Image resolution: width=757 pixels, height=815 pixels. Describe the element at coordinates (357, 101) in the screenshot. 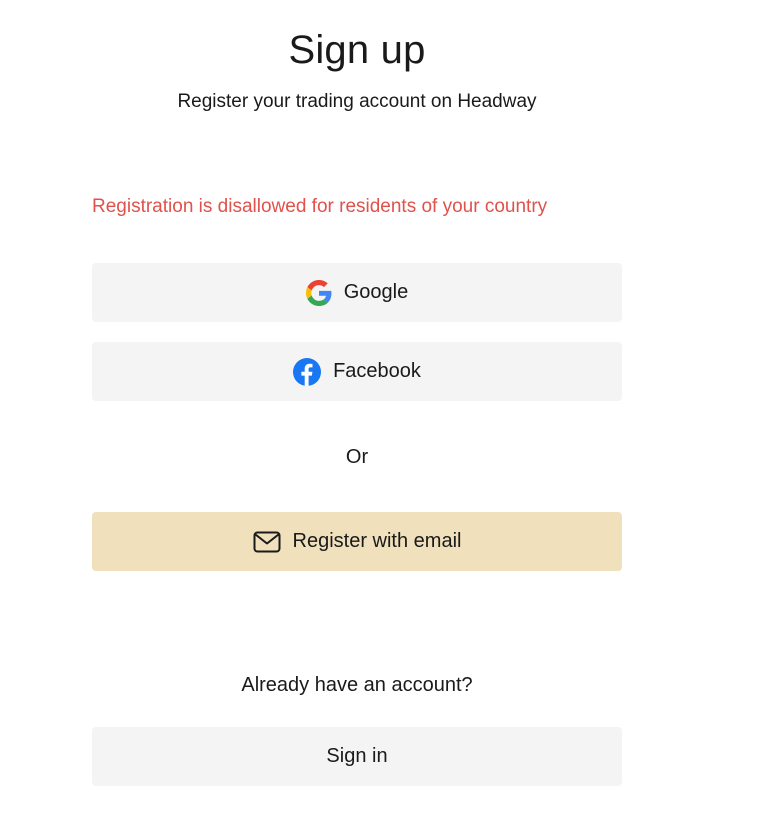

I see `page-subtitle: Register your trading account on Headway` at that location.